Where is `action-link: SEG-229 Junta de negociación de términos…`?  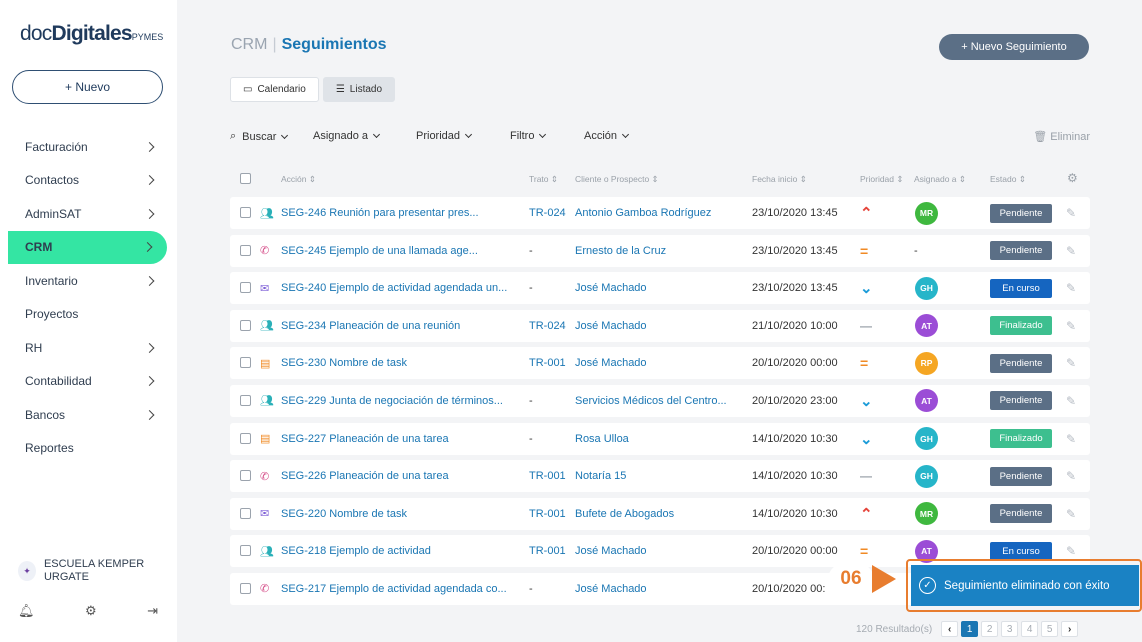 action-link: SEG-229 Junta de negociación de términos… is located at coordinates (392, 401).